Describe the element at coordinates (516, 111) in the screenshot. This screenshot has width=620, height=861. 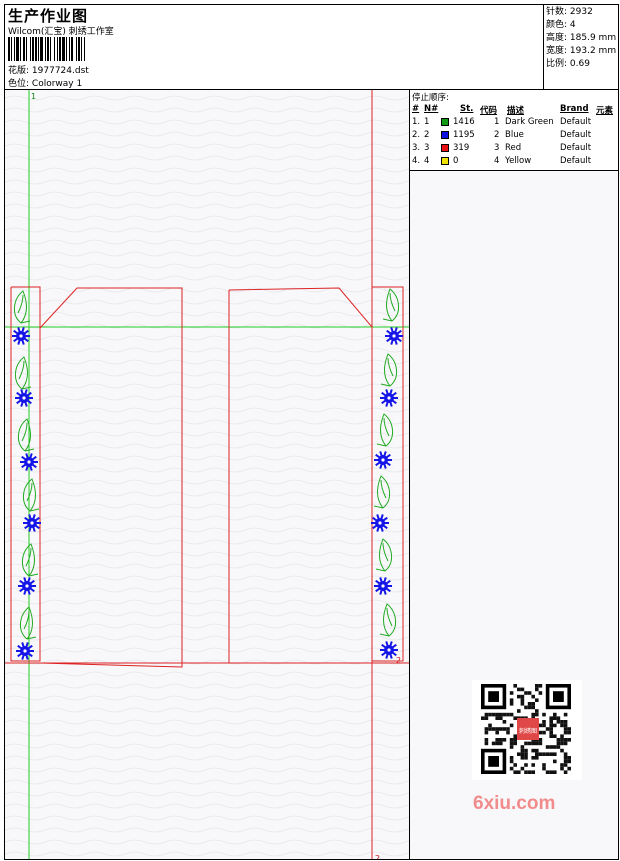
I see `col-description: 描述` at that location.